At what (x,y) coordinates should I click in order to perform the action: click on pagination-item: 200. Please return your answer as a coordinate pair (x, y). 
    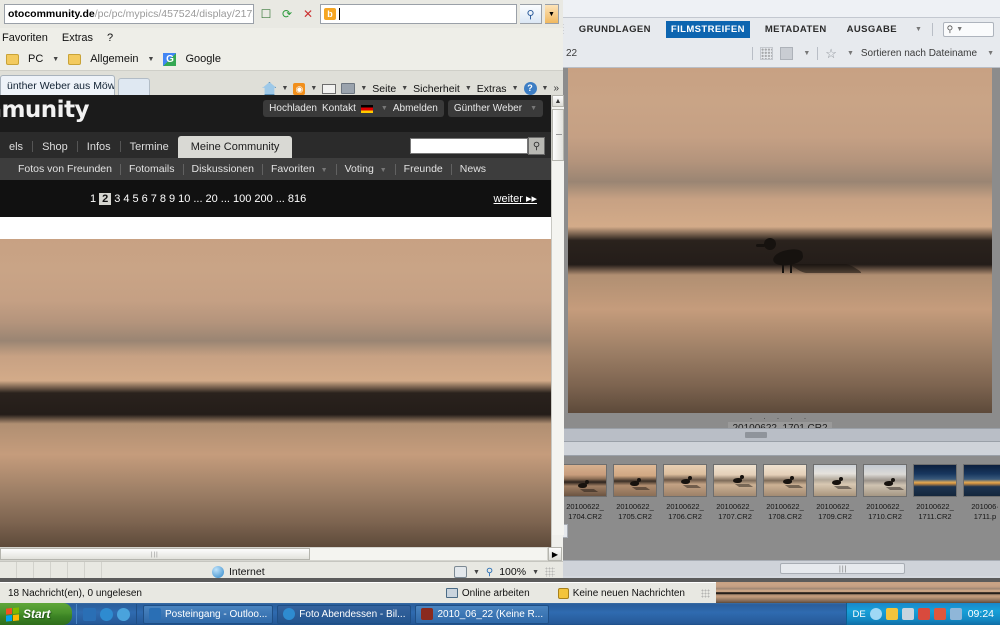
    Looking at the image, I should click on (263, 199).